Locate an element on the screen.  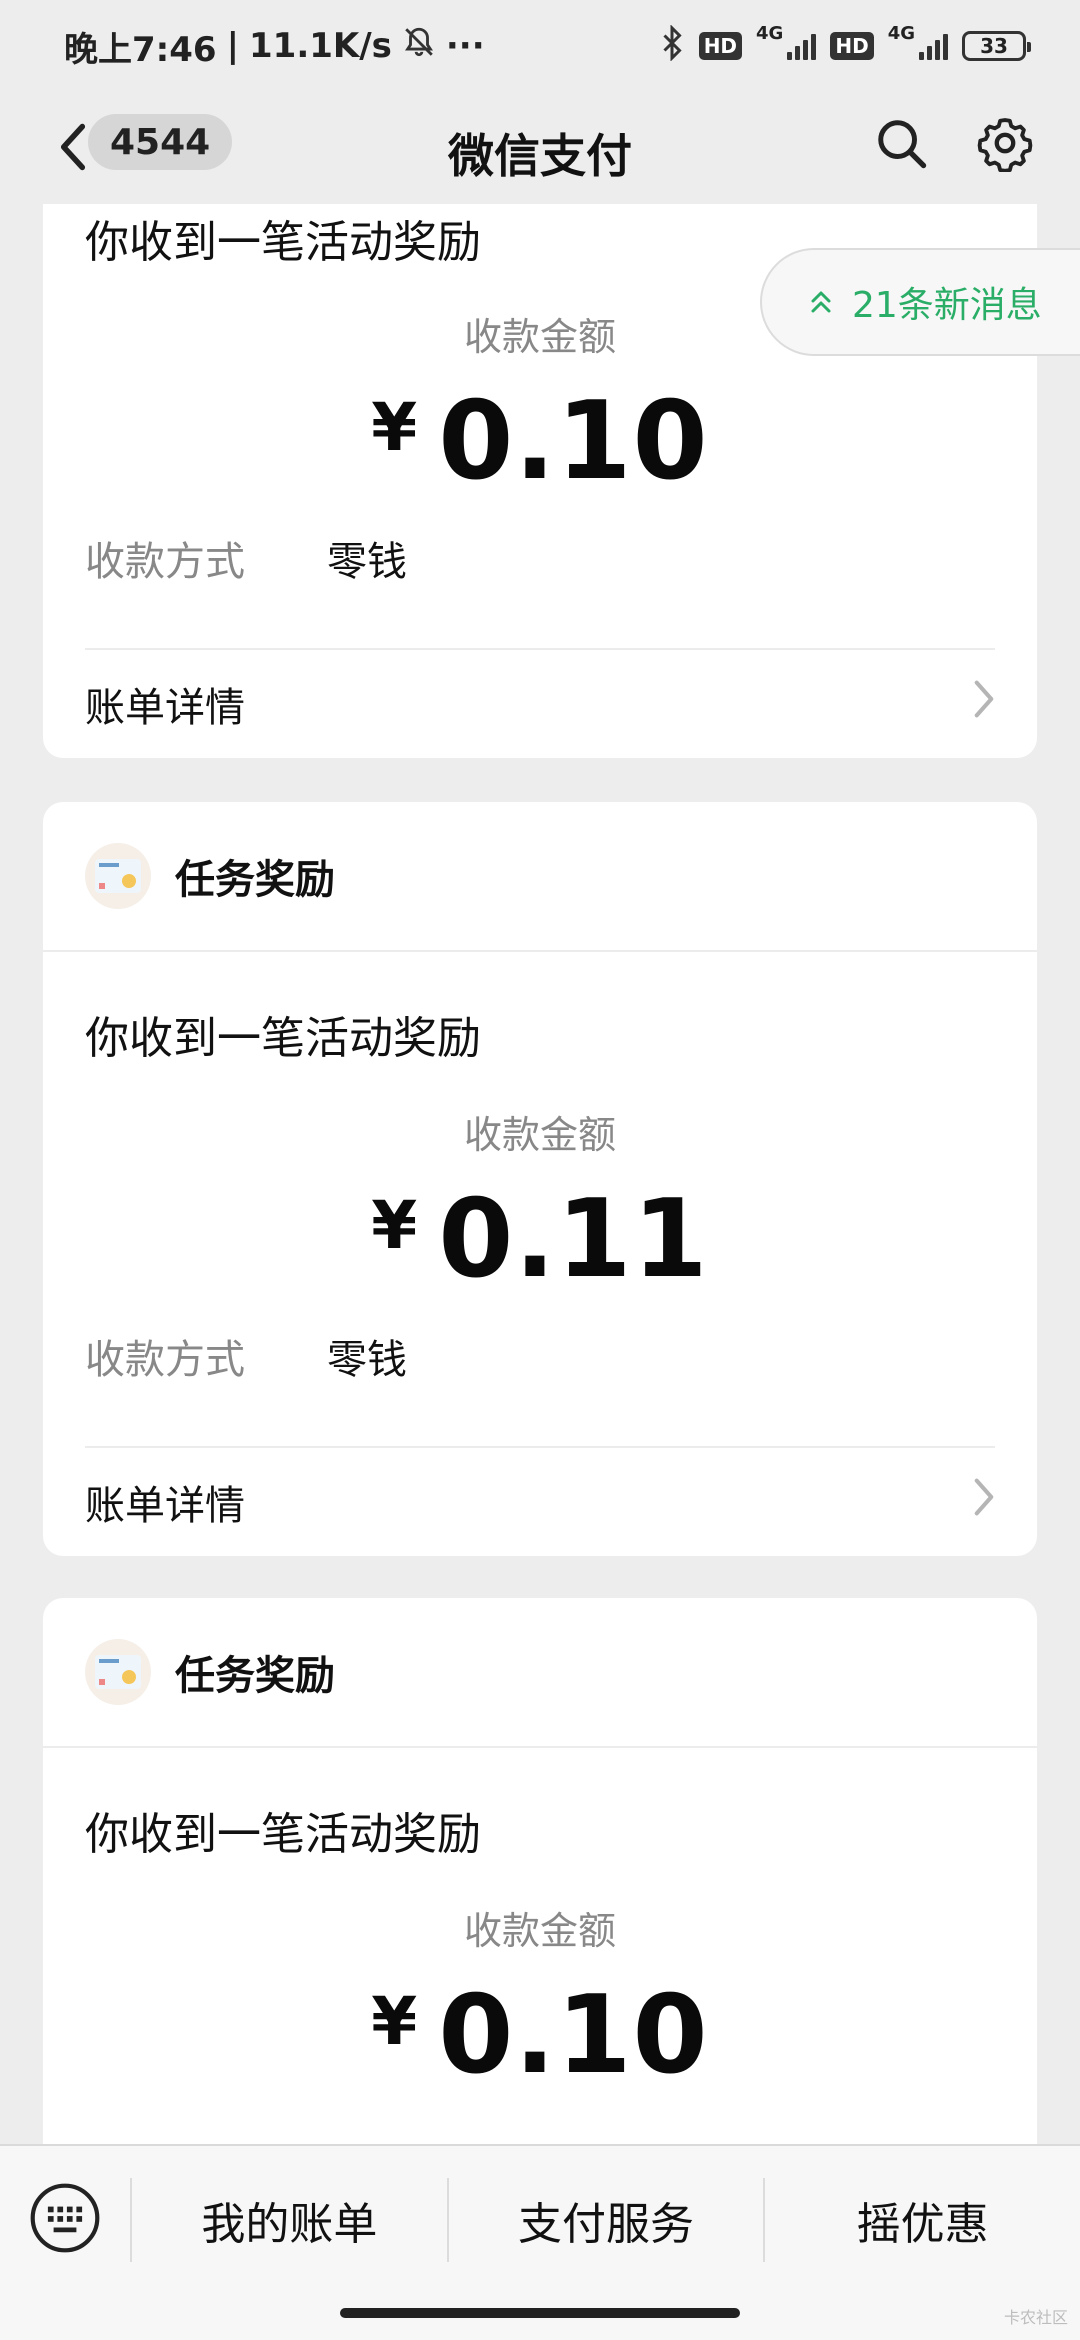
nav-bar: 4544 微信支付 is located at coordinates (540, 148).